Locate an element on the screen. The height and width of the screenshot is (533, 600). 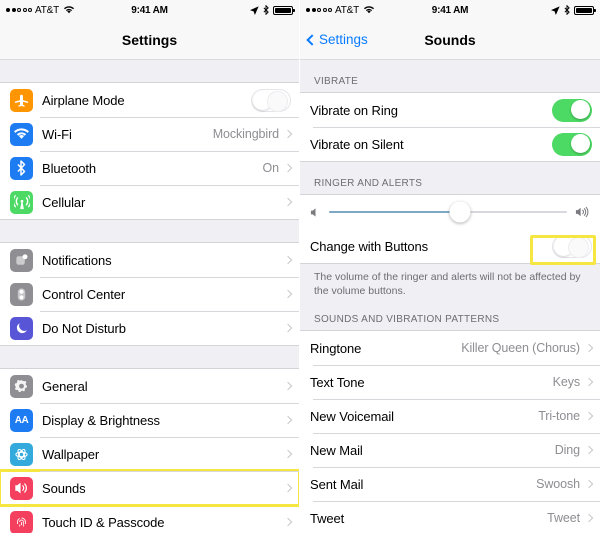
row-new-mail: New Mail Ding is located at coordinates (450, 450).